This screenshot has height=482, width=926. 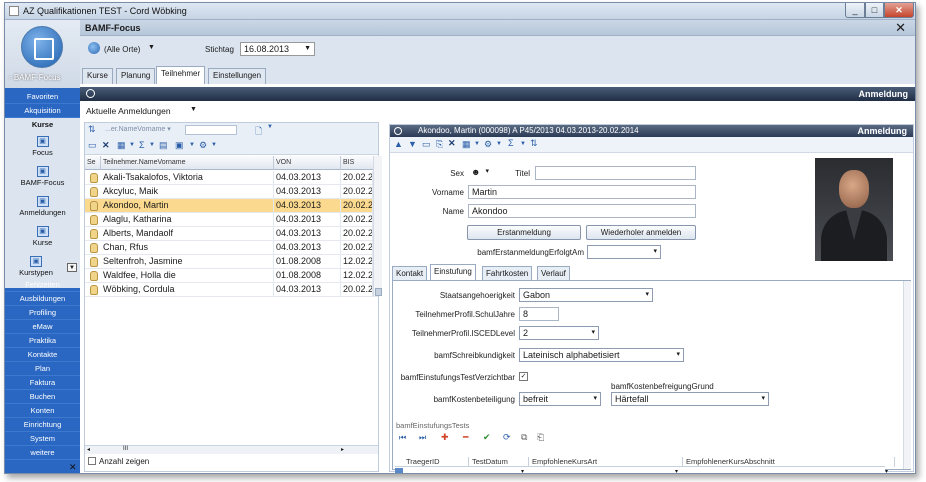 I want to click on nav-item-fehlzeiten: Fehlzeiten, so click(x=42, y=285).